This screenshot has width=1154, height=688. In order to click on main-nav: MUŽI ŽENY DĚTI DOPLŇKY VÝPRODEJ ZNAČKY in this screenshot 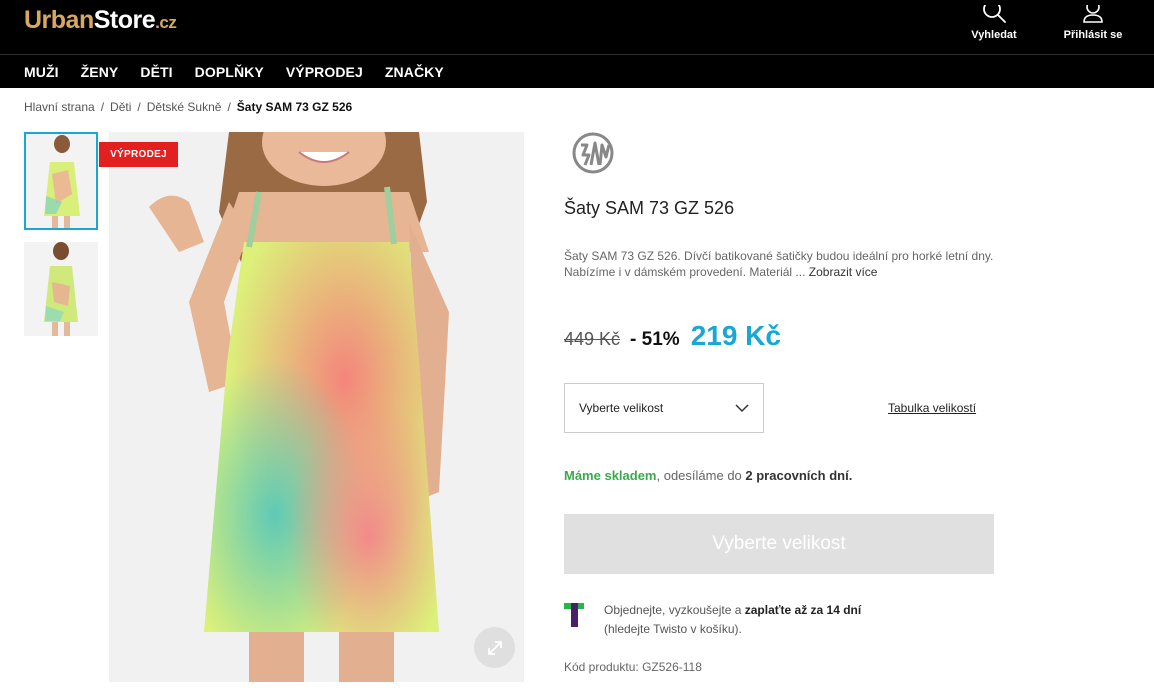, I will do `click(245, 71)`.